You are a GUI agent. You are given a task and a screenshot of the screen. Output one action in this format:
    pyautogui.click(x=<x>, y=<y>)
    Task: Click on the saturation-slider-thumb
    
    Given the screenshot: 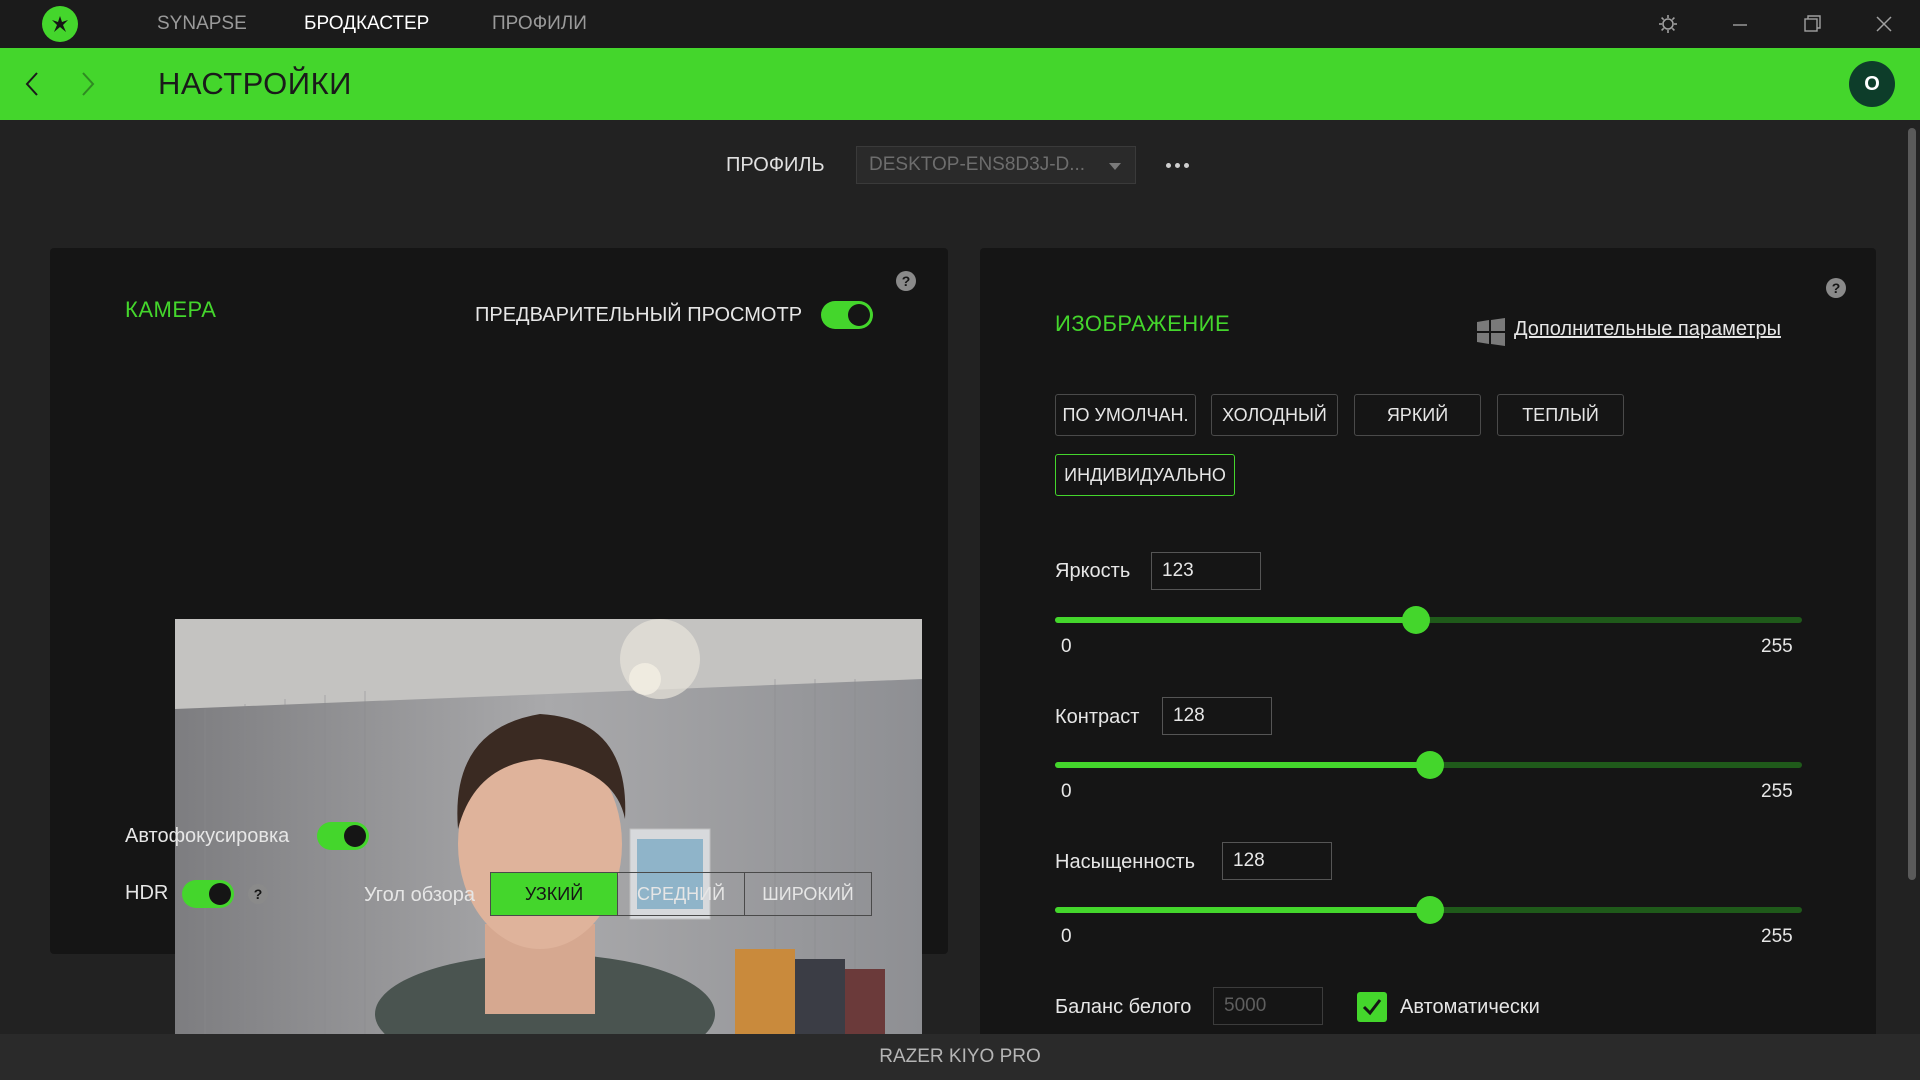 What is the action you would take?
    pyautogui.click(x=1430, y=910)
    